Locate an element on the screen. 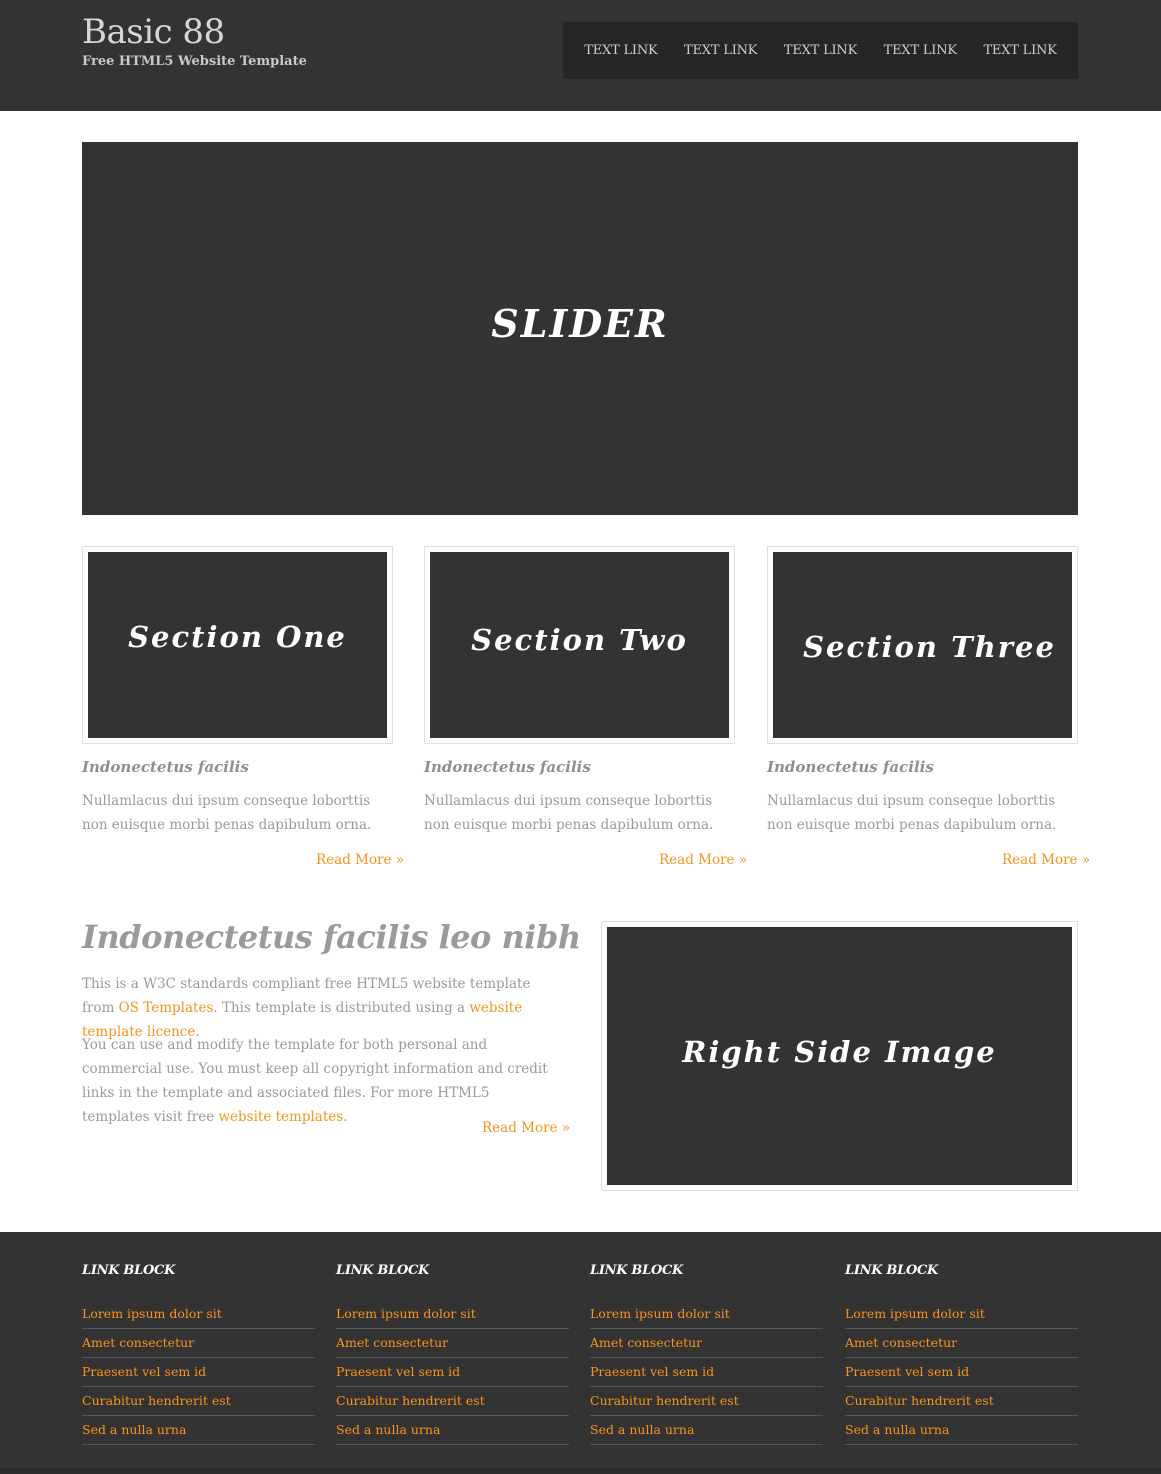  slider-label: SLIDER is located at coordinates (580, 323).